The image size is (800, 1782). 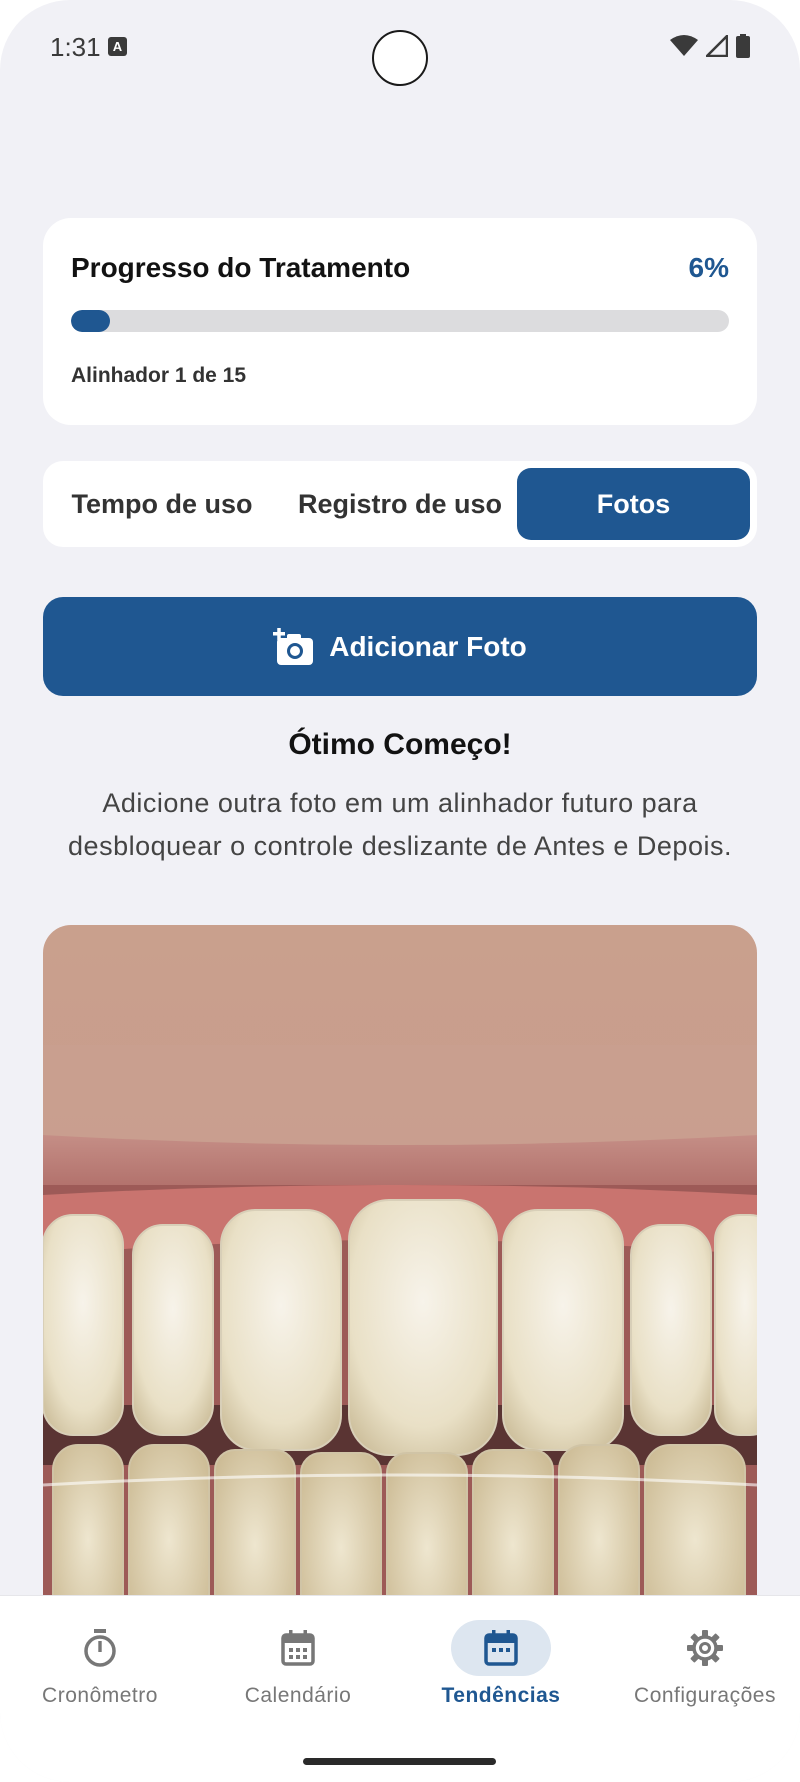 I want to click on nav-tendencias: Tendências, so click(x=501, y=1661).